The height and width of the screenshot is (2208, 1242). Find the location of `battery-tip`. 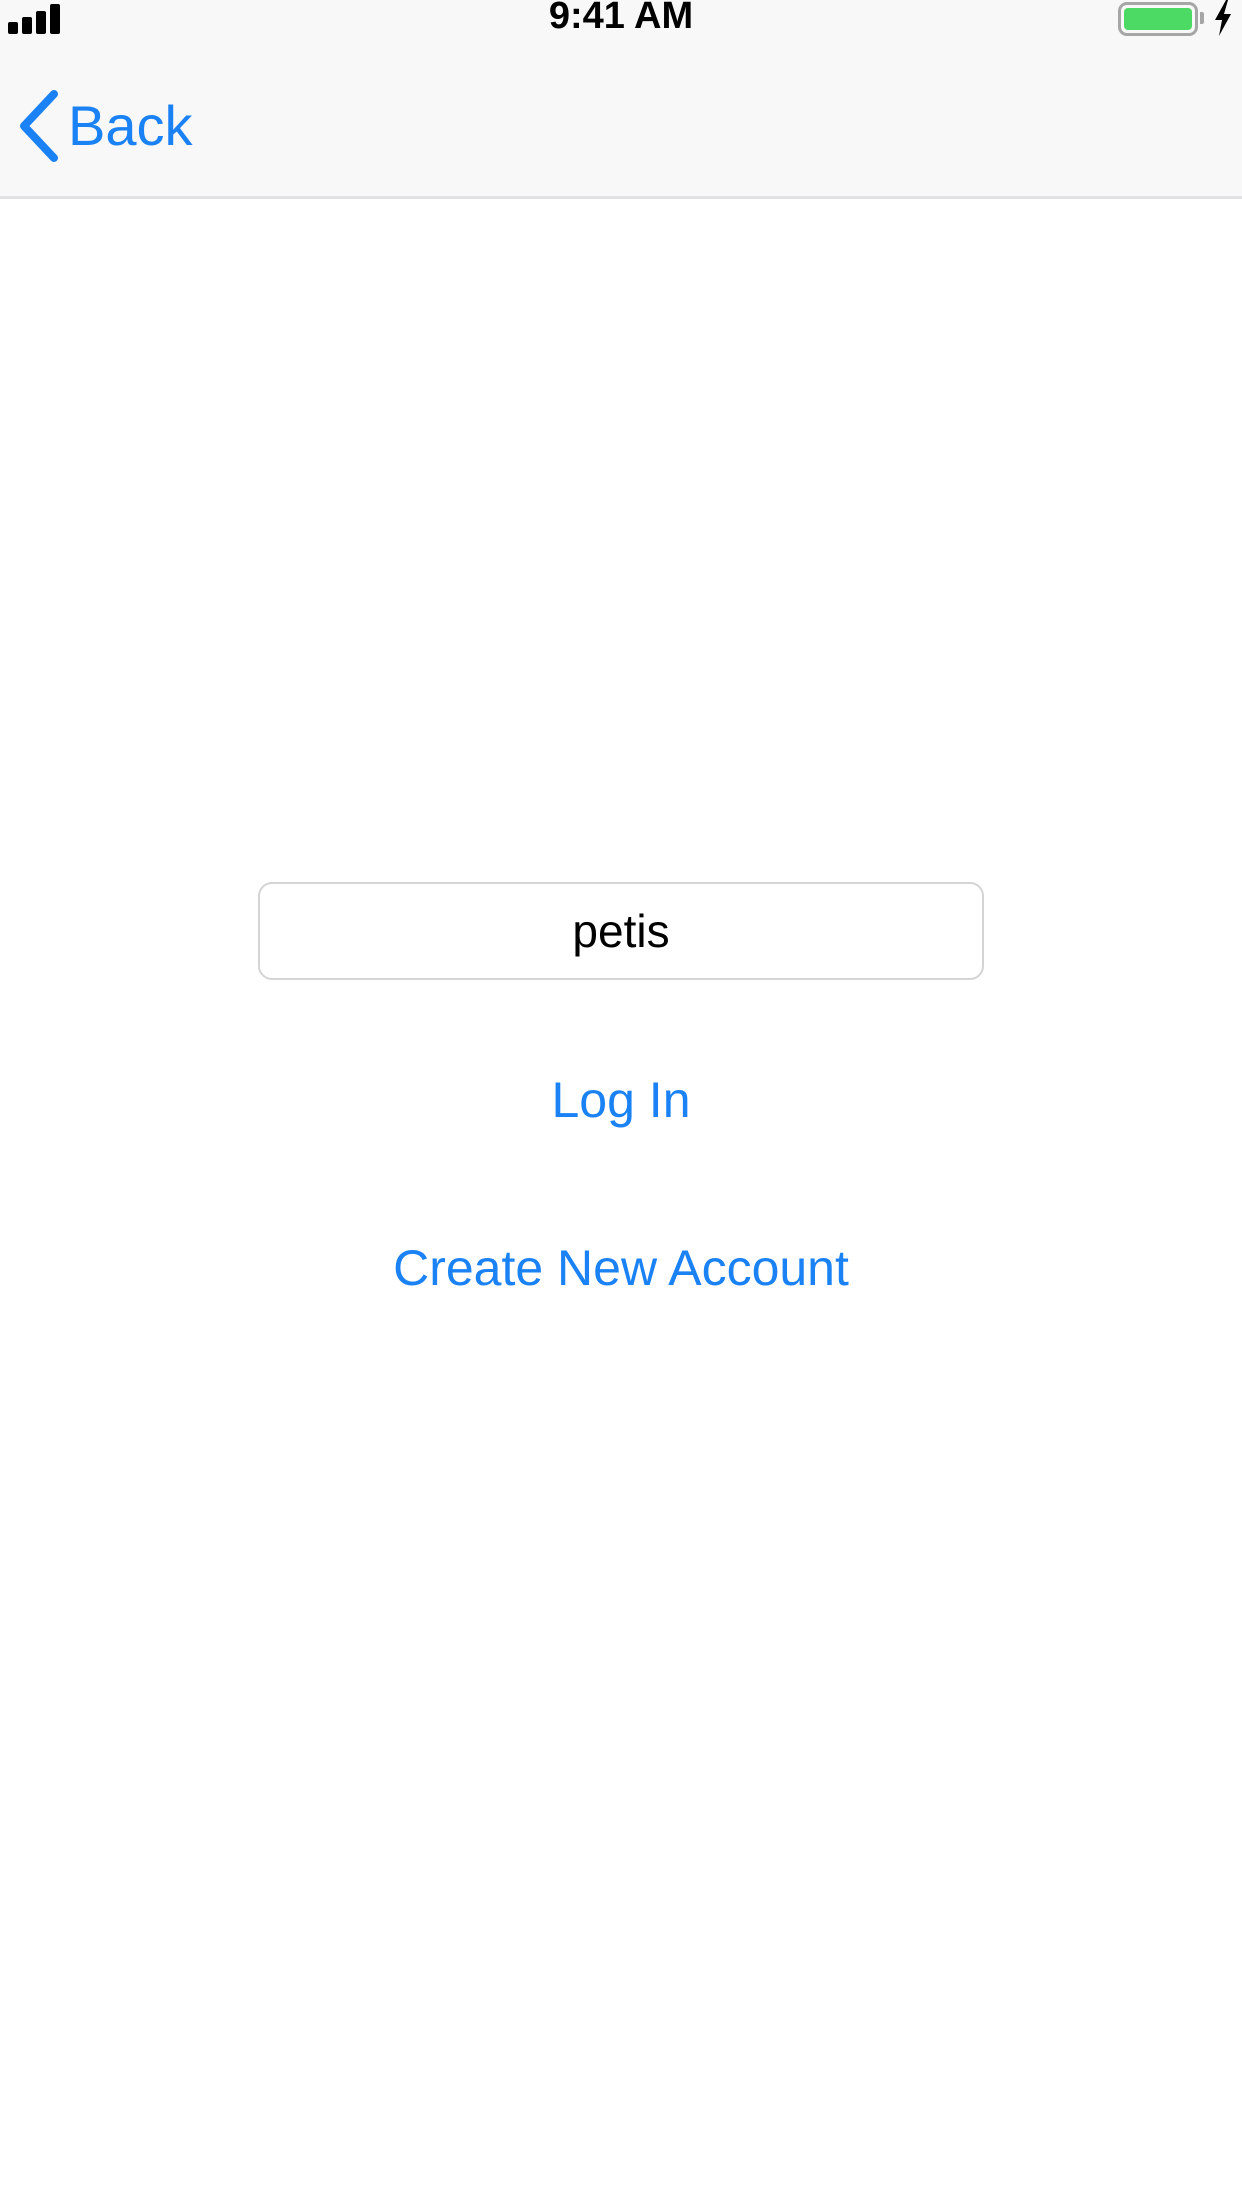

battery-tip is located at coordinates (1202, 18).